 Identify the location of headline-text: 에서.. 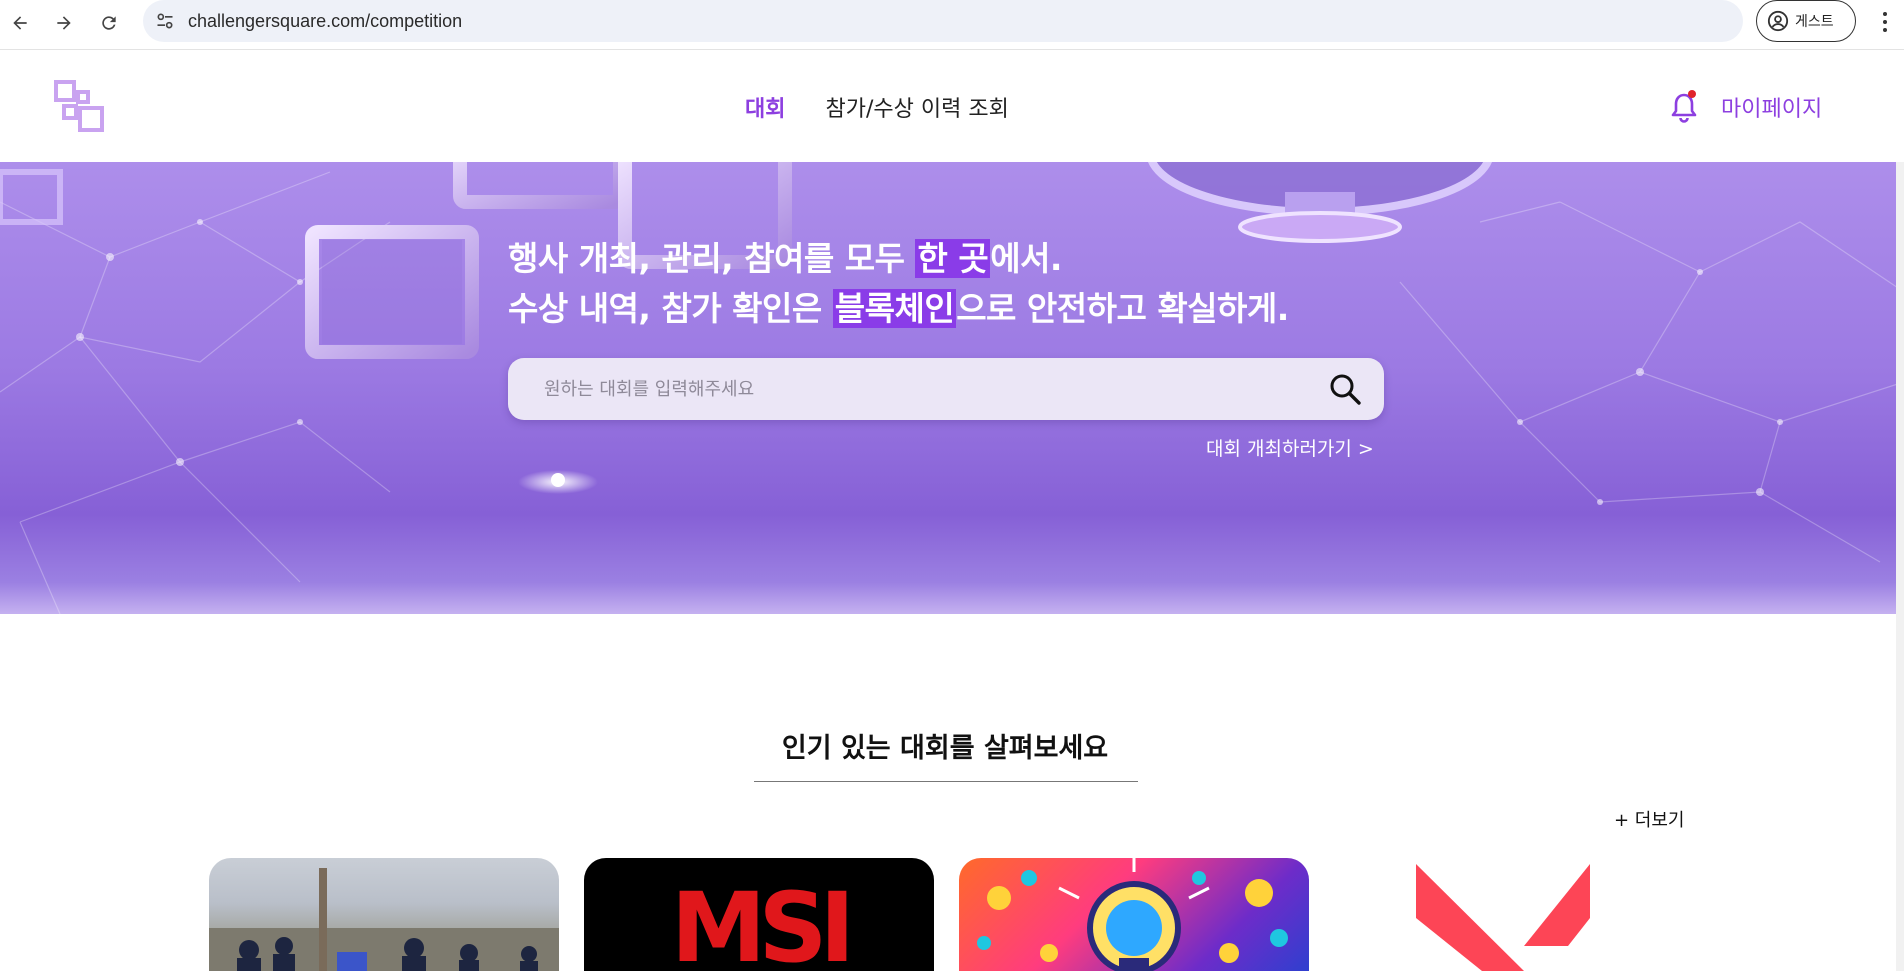
(1026, 258).